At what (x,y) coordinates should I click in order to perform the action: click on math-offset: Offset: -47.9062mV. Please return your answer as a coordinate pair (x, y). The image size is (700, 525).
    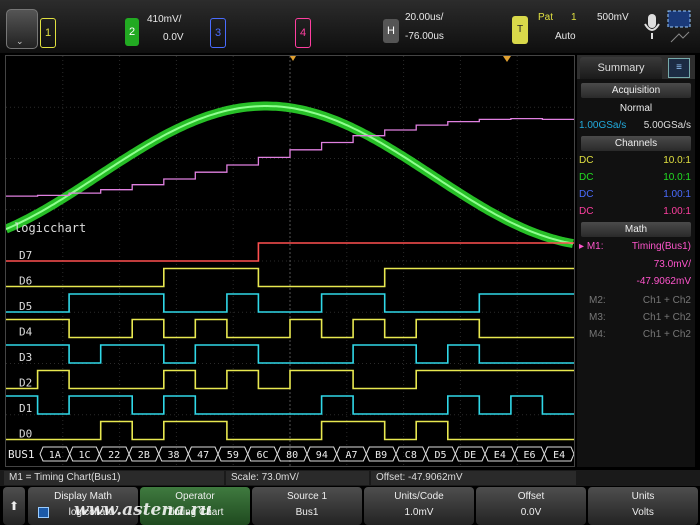
    Looking at the image, I should click on (473, 478).